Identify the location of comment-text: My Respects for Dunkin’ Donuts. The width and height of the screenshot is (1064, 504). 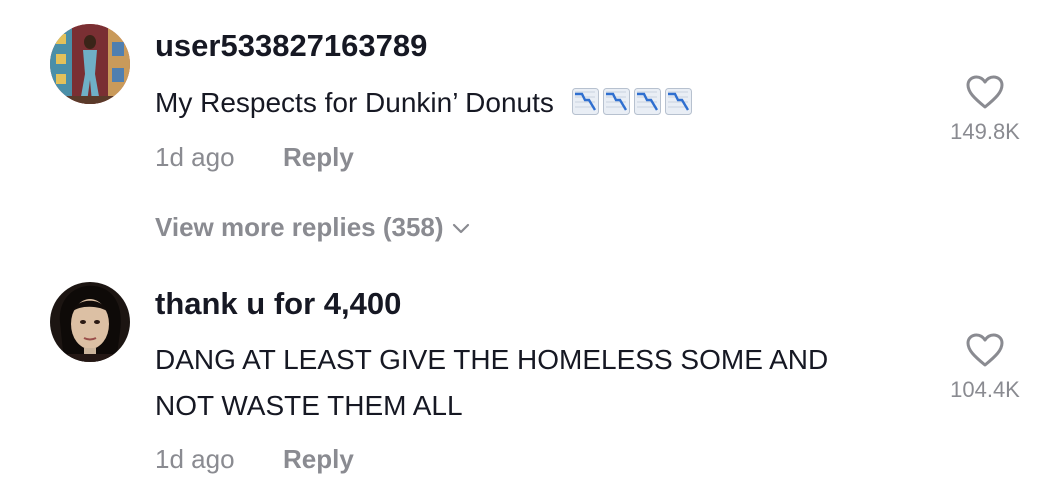
(423, 103).